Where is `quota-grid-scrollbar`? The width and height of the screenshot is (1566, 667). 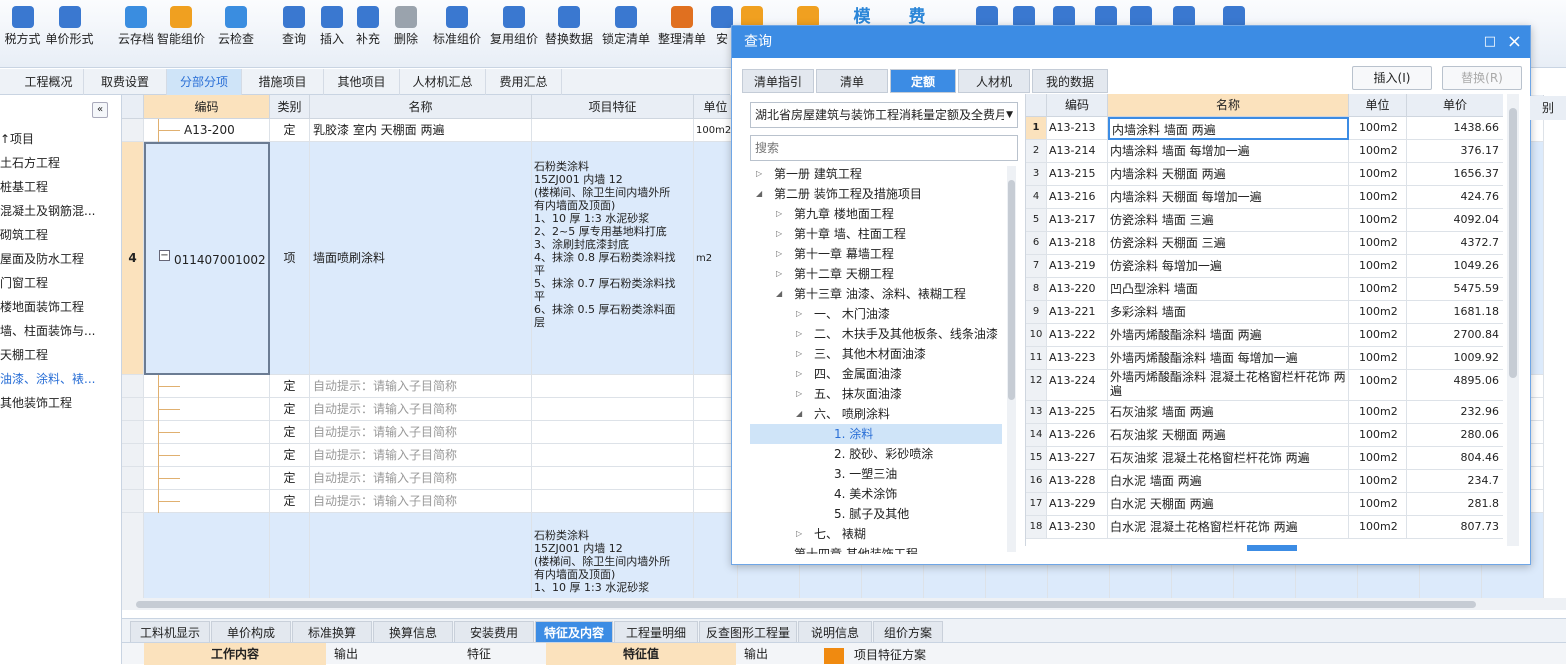 quota-grid-scrollbar is located at coordinates (1513, 320).